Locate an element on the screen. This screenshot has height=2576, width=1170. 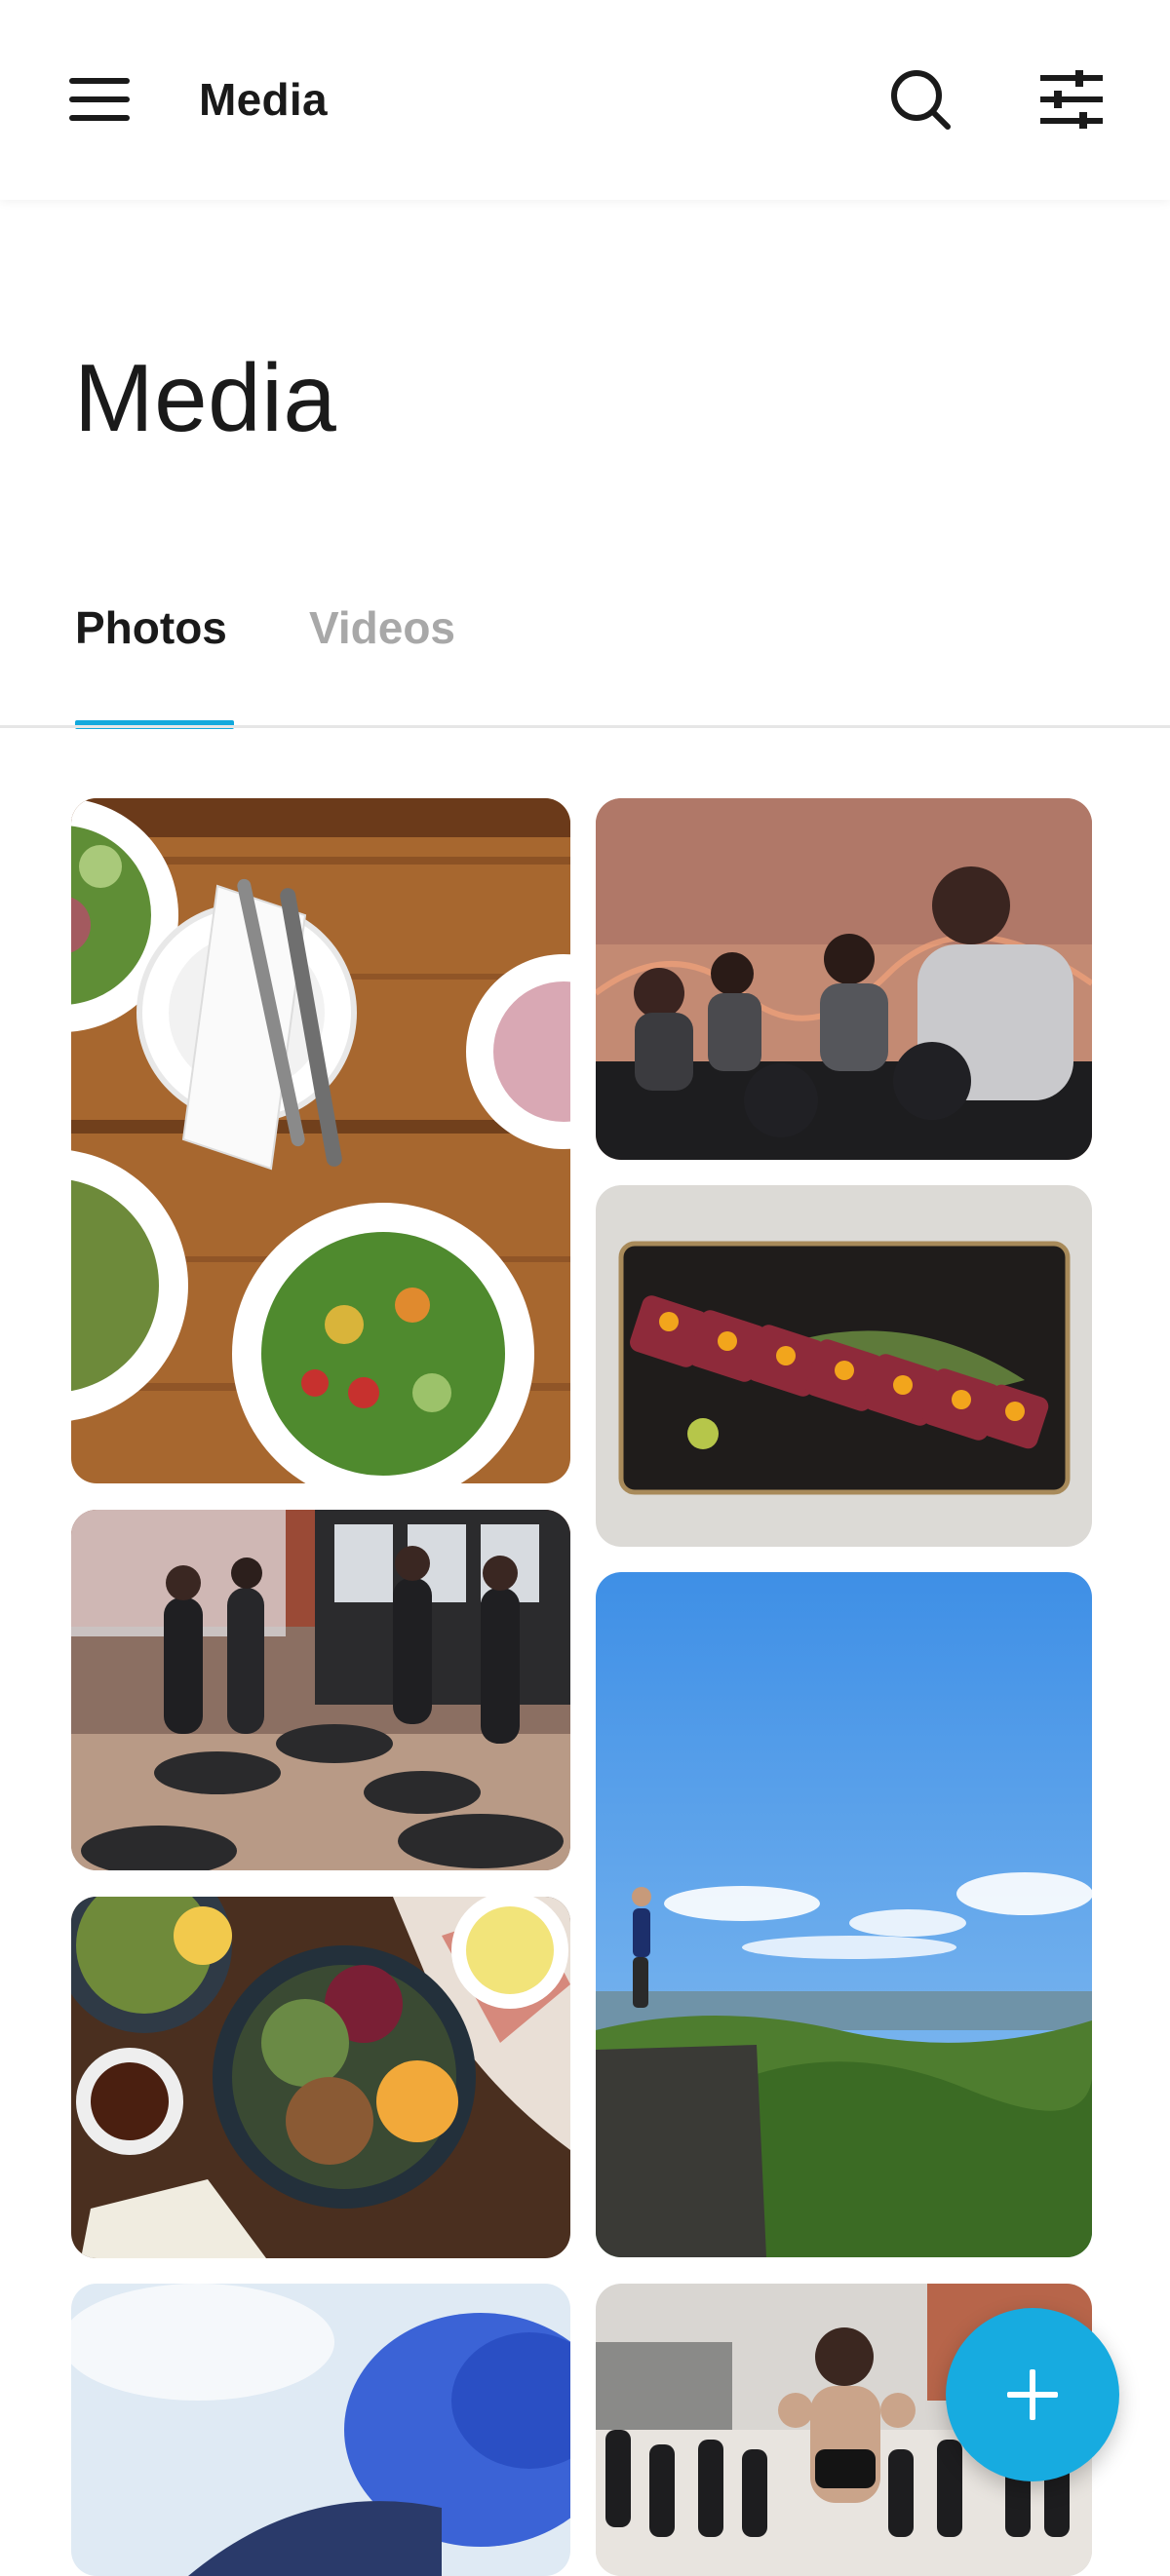
plus-icon is located at coordinates (1032, 2394).